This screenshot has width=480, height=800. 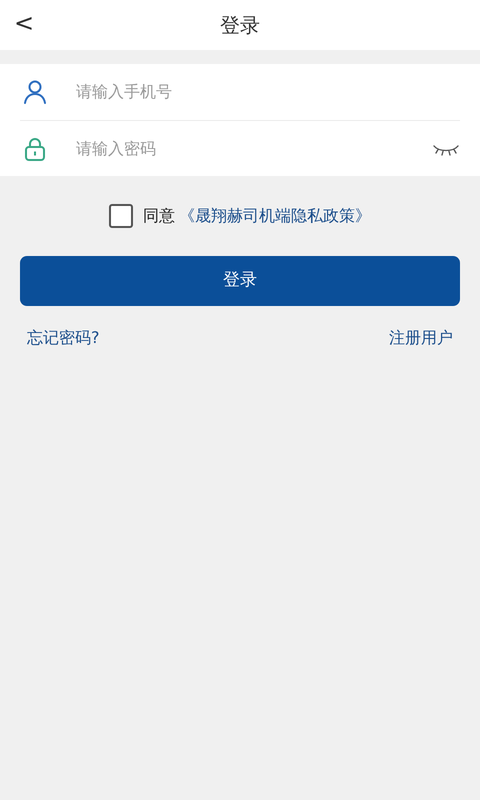 I want to click on lock-icon, so click(x=35, y=149).